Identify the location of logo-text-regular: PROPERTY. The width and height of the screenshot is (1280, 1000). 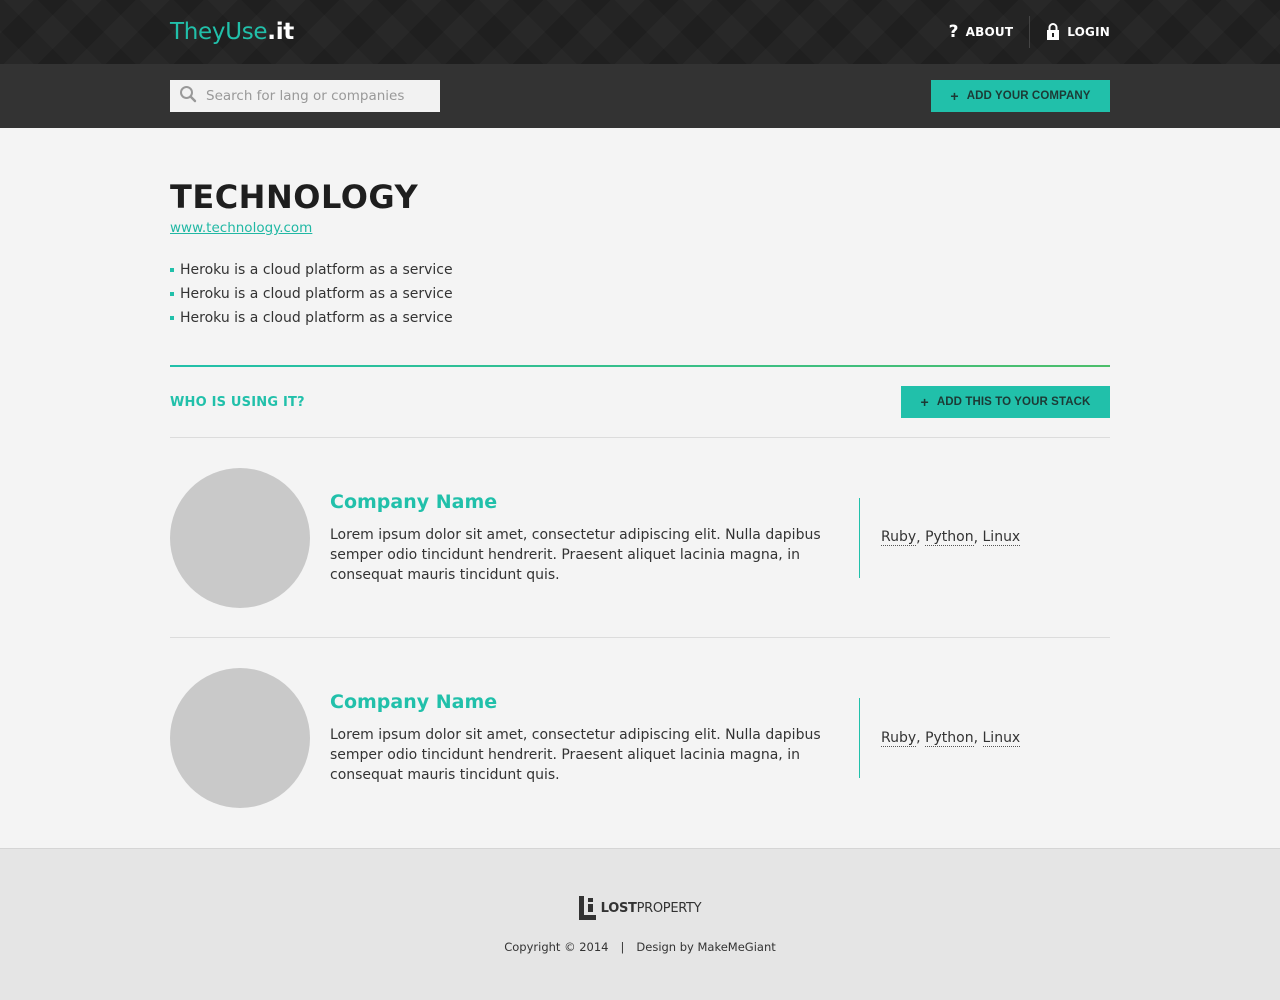
(669, 908).